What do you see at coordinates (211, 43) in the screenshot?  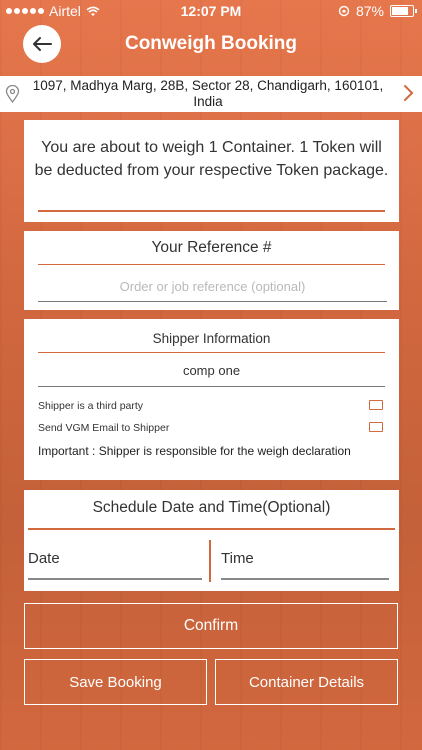 I see `page-title: Conweigh Booking` at bounding box center [211, 43].